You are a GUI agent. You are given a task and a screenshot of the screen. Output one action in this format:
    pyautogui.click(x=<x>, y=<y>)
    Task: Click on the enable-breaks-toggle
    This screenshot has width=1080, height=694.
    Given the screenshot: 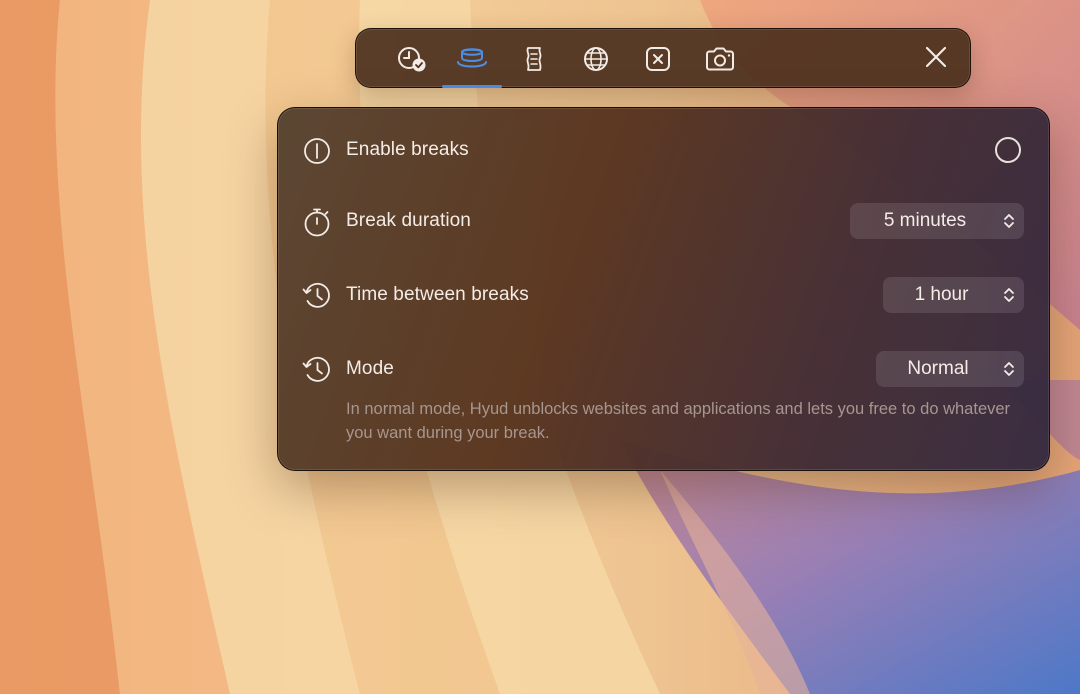 What is the action you would take?
    pyautogui.click(x=1008, y=150)
    